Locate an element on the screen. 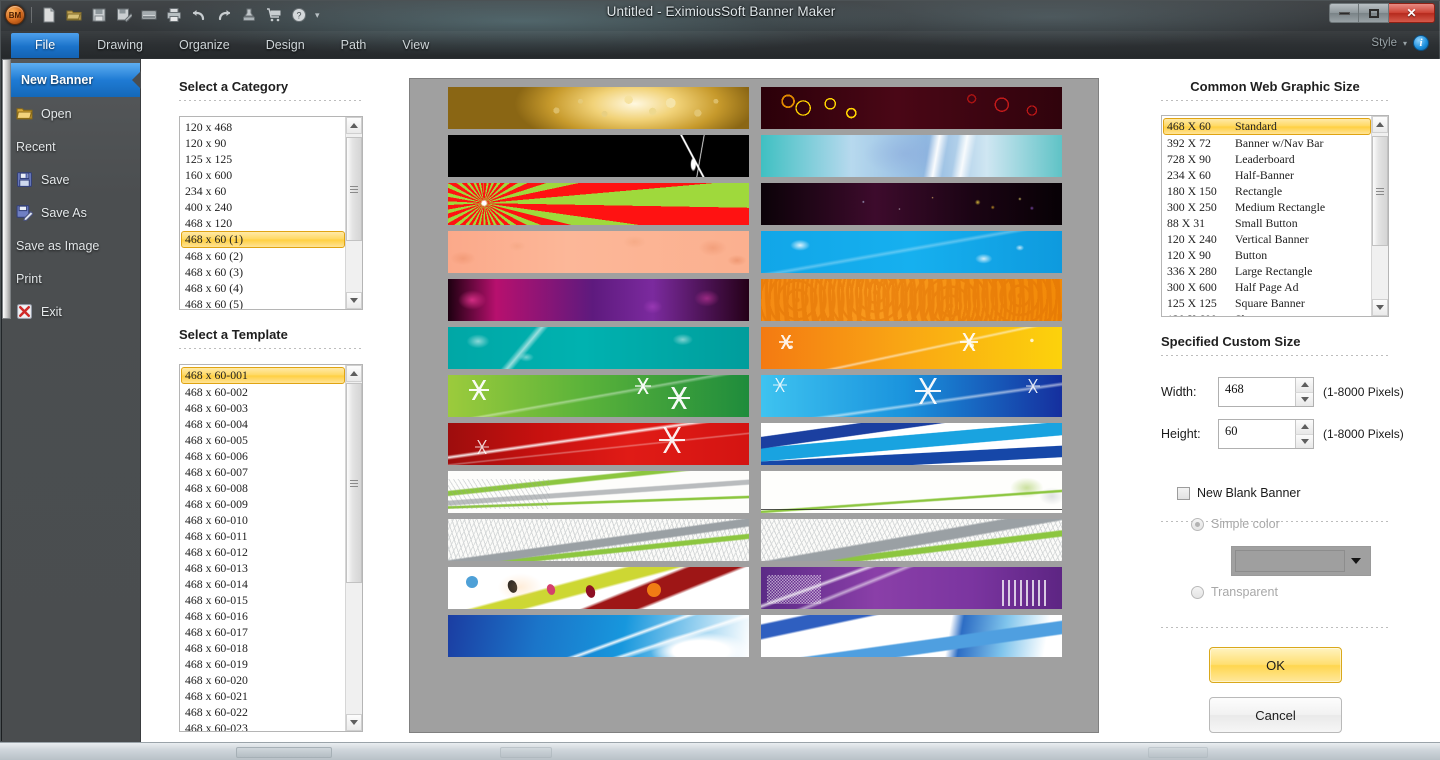 Image resolution: width=1440 pixels, height=760 pixels. list-item: 468 x 60-019 is located at coordinates (263, 664).